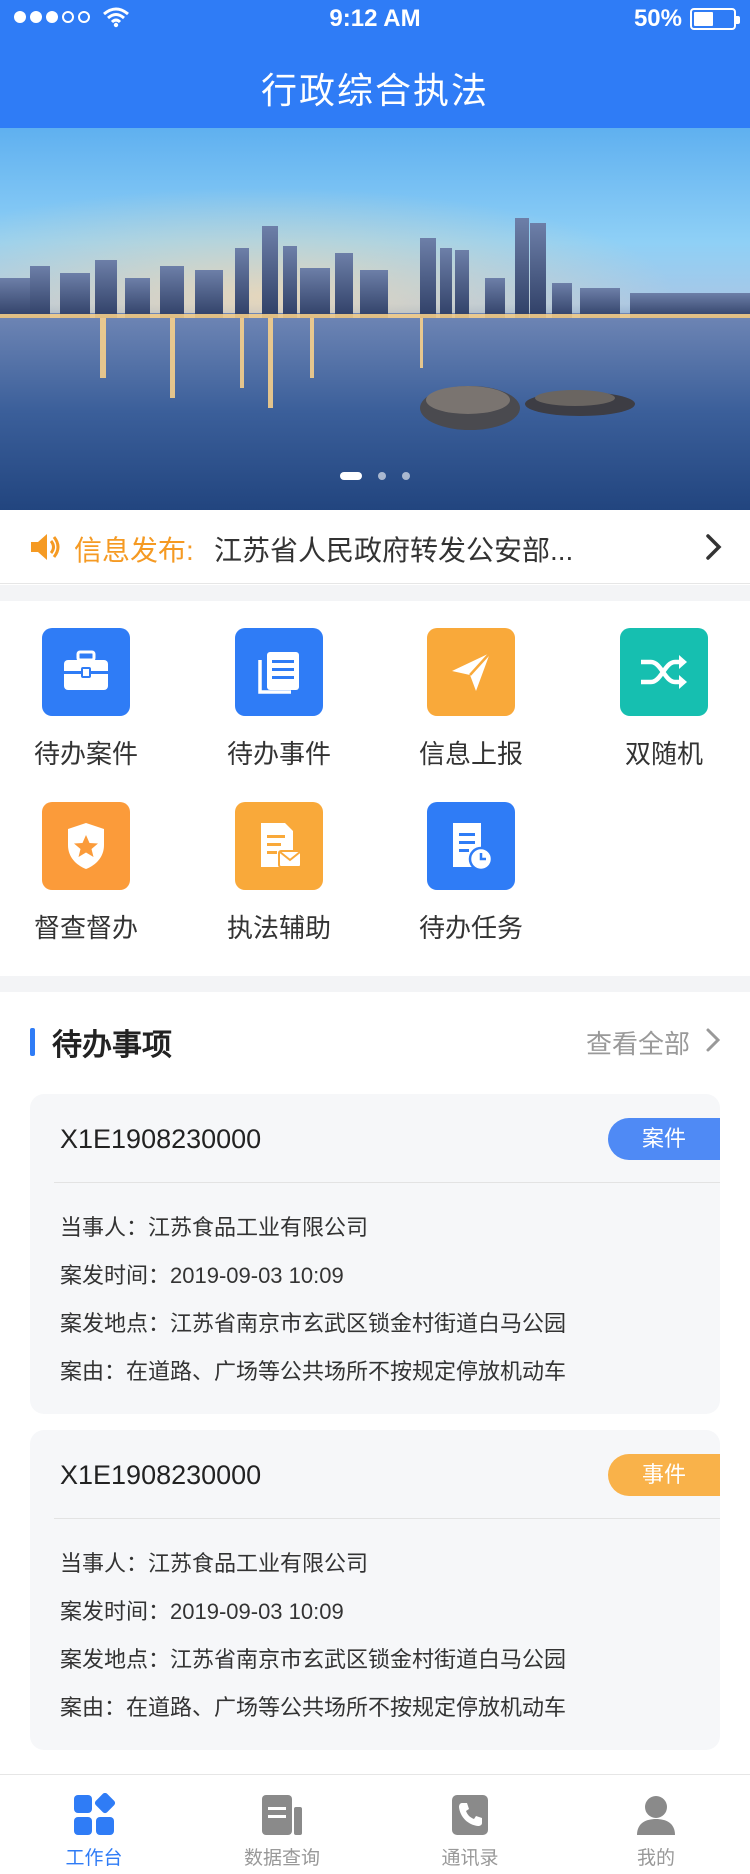 The image size is (750, 1874). Describe the element at coordinates (664, 1475) in the screenshot. I see `event-type-badge: 事件` at that location.